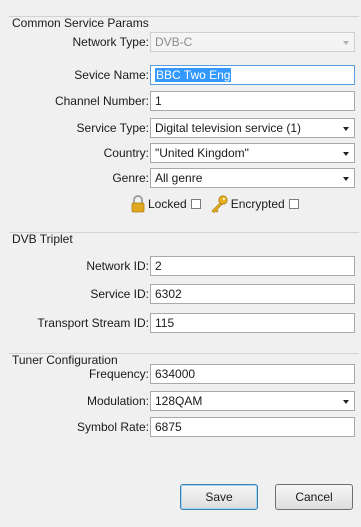 The image size is (361, 527). I want to click on modulation-label: Modulation:, so click(117, 401).